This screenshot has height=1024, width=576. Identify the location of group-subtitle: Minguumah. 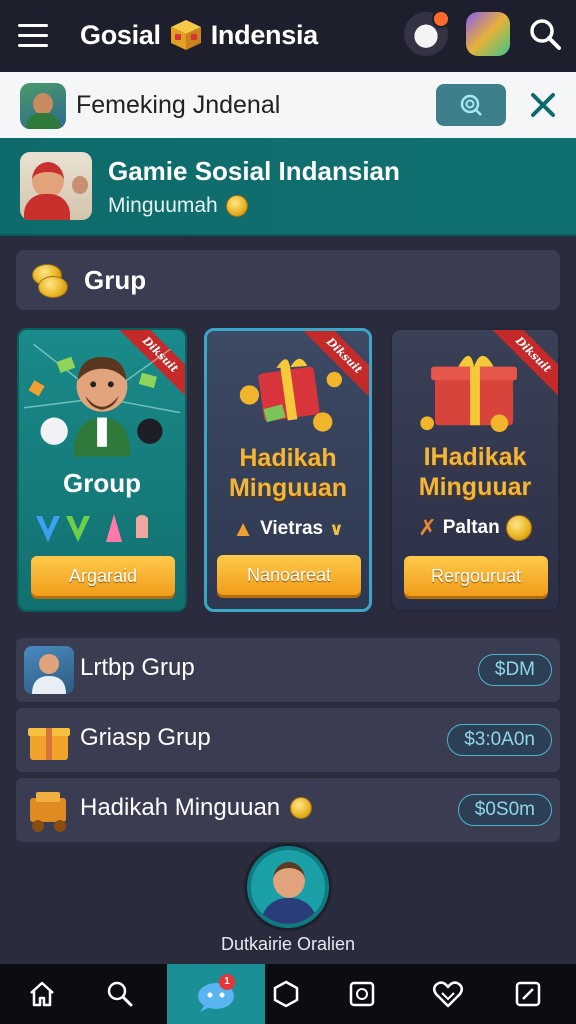
(178, 206).